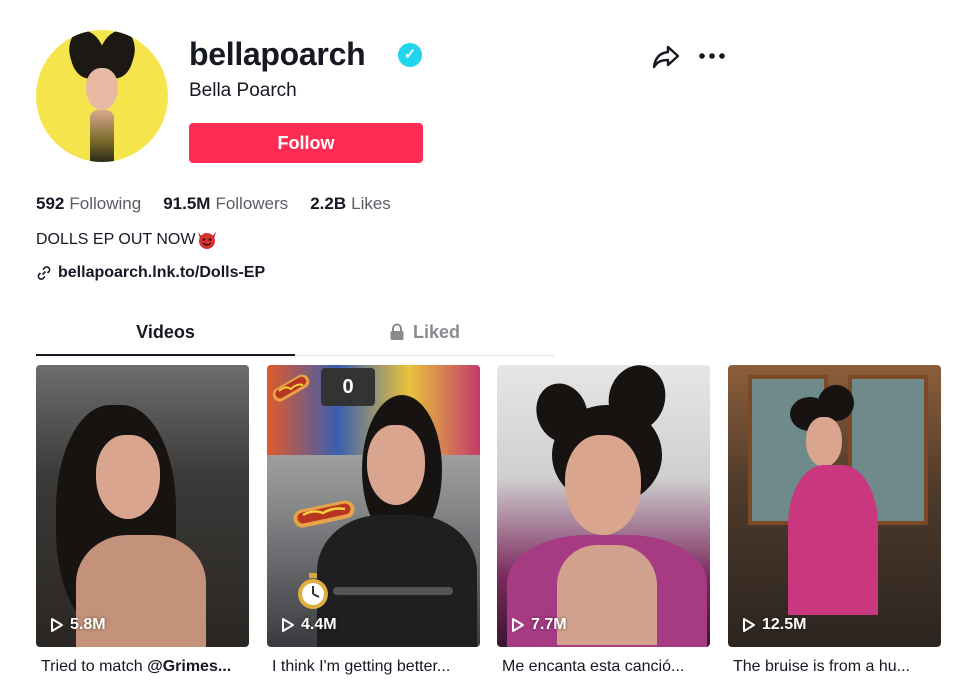 The height and width of the screenshot is (684, 957). I want to click on video-views: 4.4M, so click(309, 625).